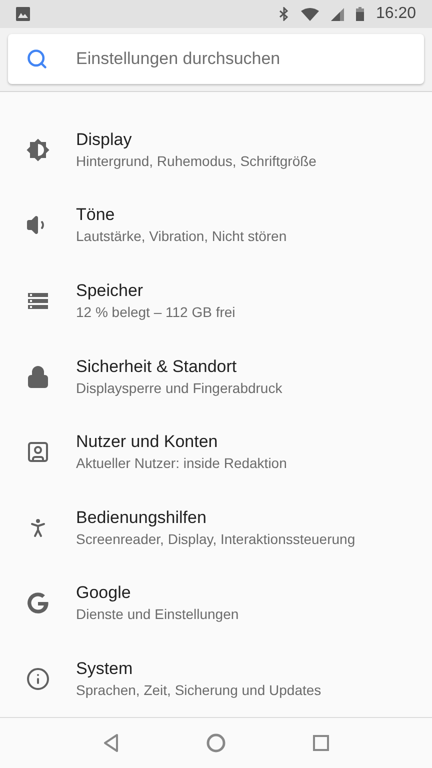 Image resolution: width=432 pixels, height=768 pixels. Describe the element at coordinates (320, 742) in the screenshot. I see `overview-icon` at that location.